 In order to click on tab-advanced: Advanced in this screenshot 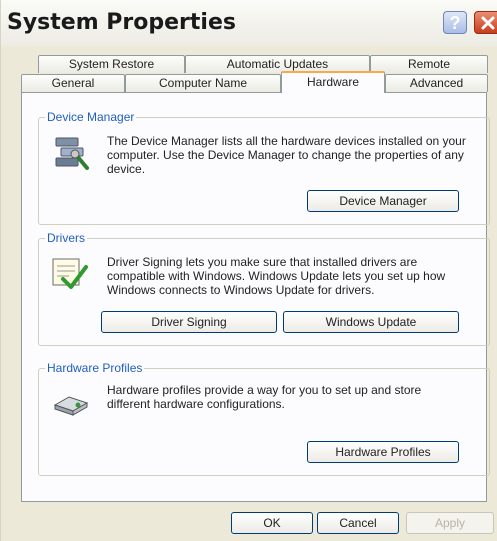, I will do `click(436, 83)`.